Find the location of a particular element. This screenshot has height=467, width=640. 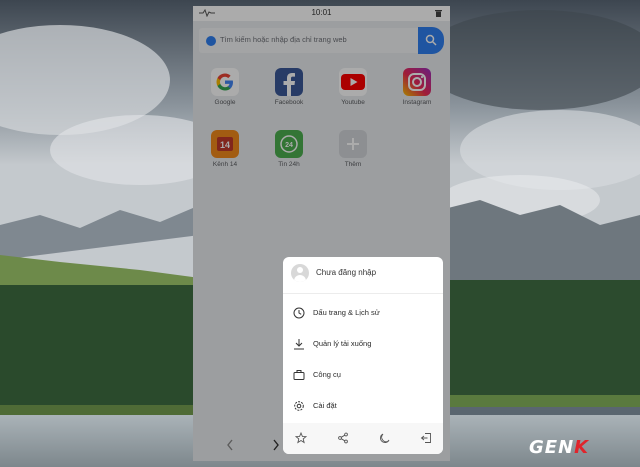

star-icon is located at coordinates (301, 438).